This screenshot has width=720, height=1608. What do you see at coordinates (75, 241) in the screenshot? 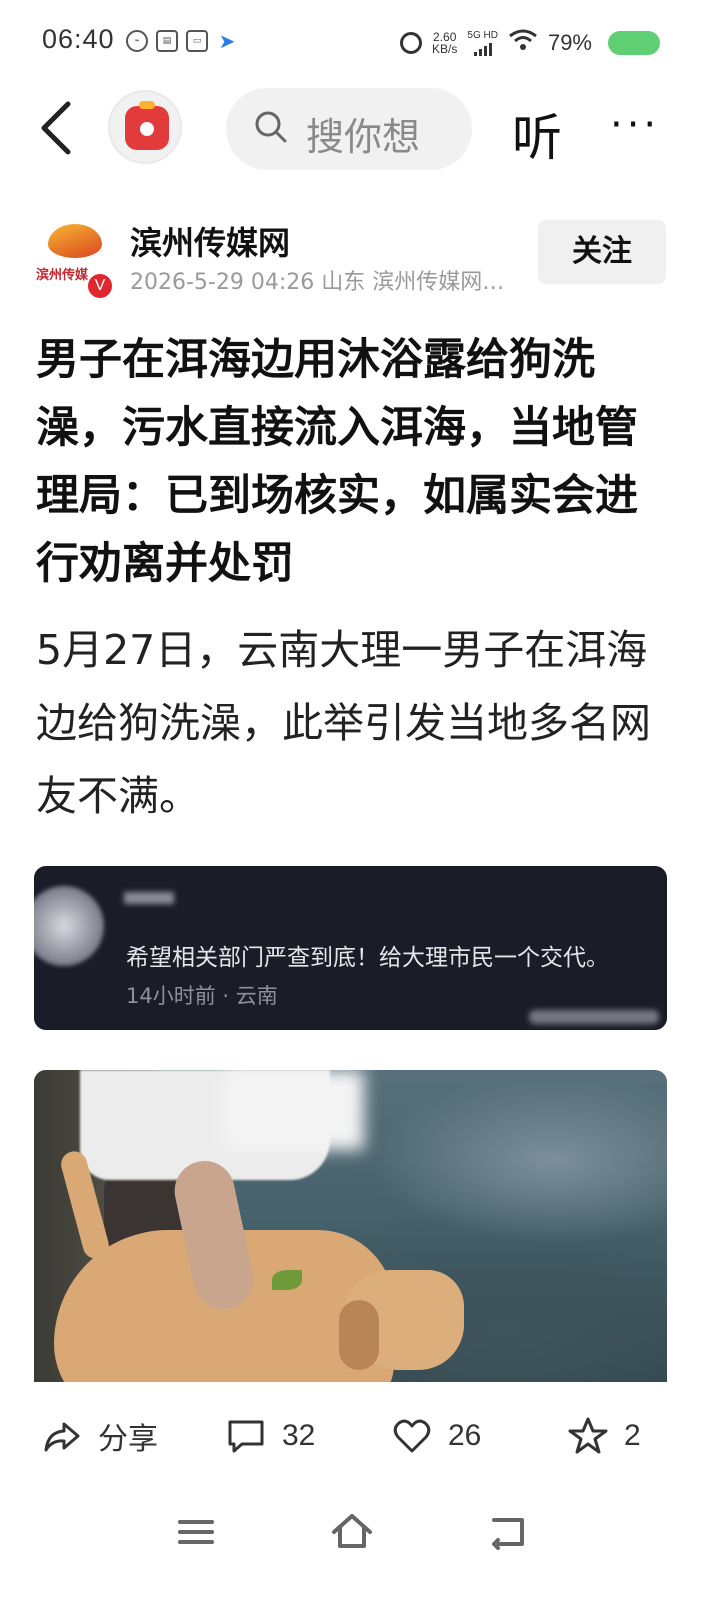
I see `media-logo-icon` at bounding box center [75, 241].